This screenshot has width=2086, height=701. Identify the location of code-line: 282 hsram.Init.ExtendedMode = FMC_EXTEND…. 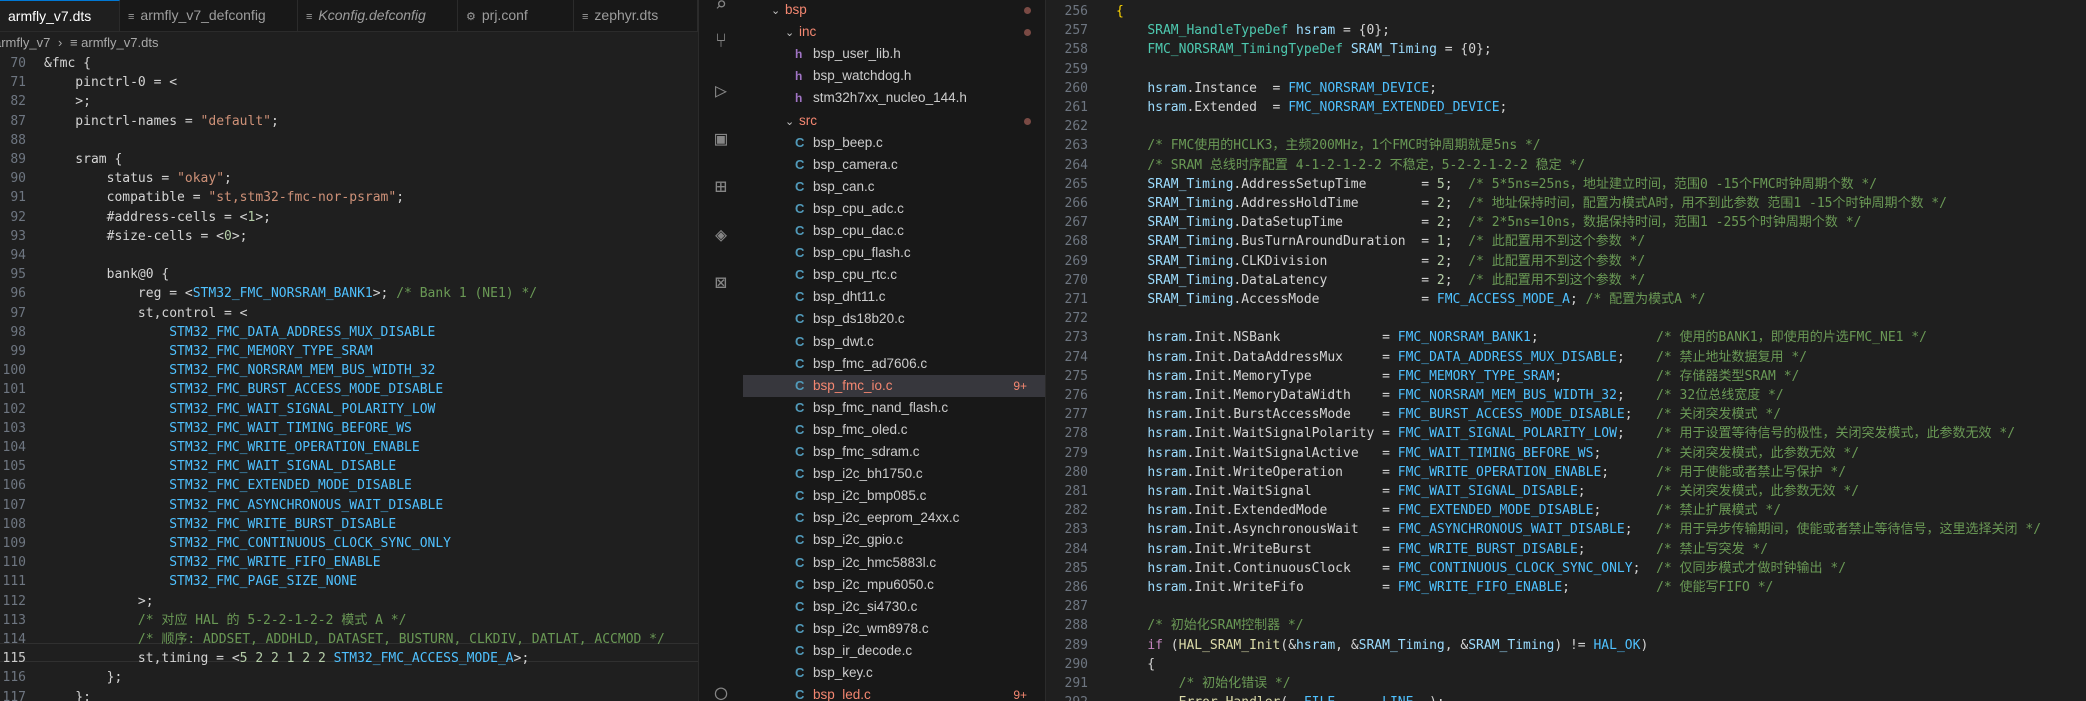
(1566, 510).